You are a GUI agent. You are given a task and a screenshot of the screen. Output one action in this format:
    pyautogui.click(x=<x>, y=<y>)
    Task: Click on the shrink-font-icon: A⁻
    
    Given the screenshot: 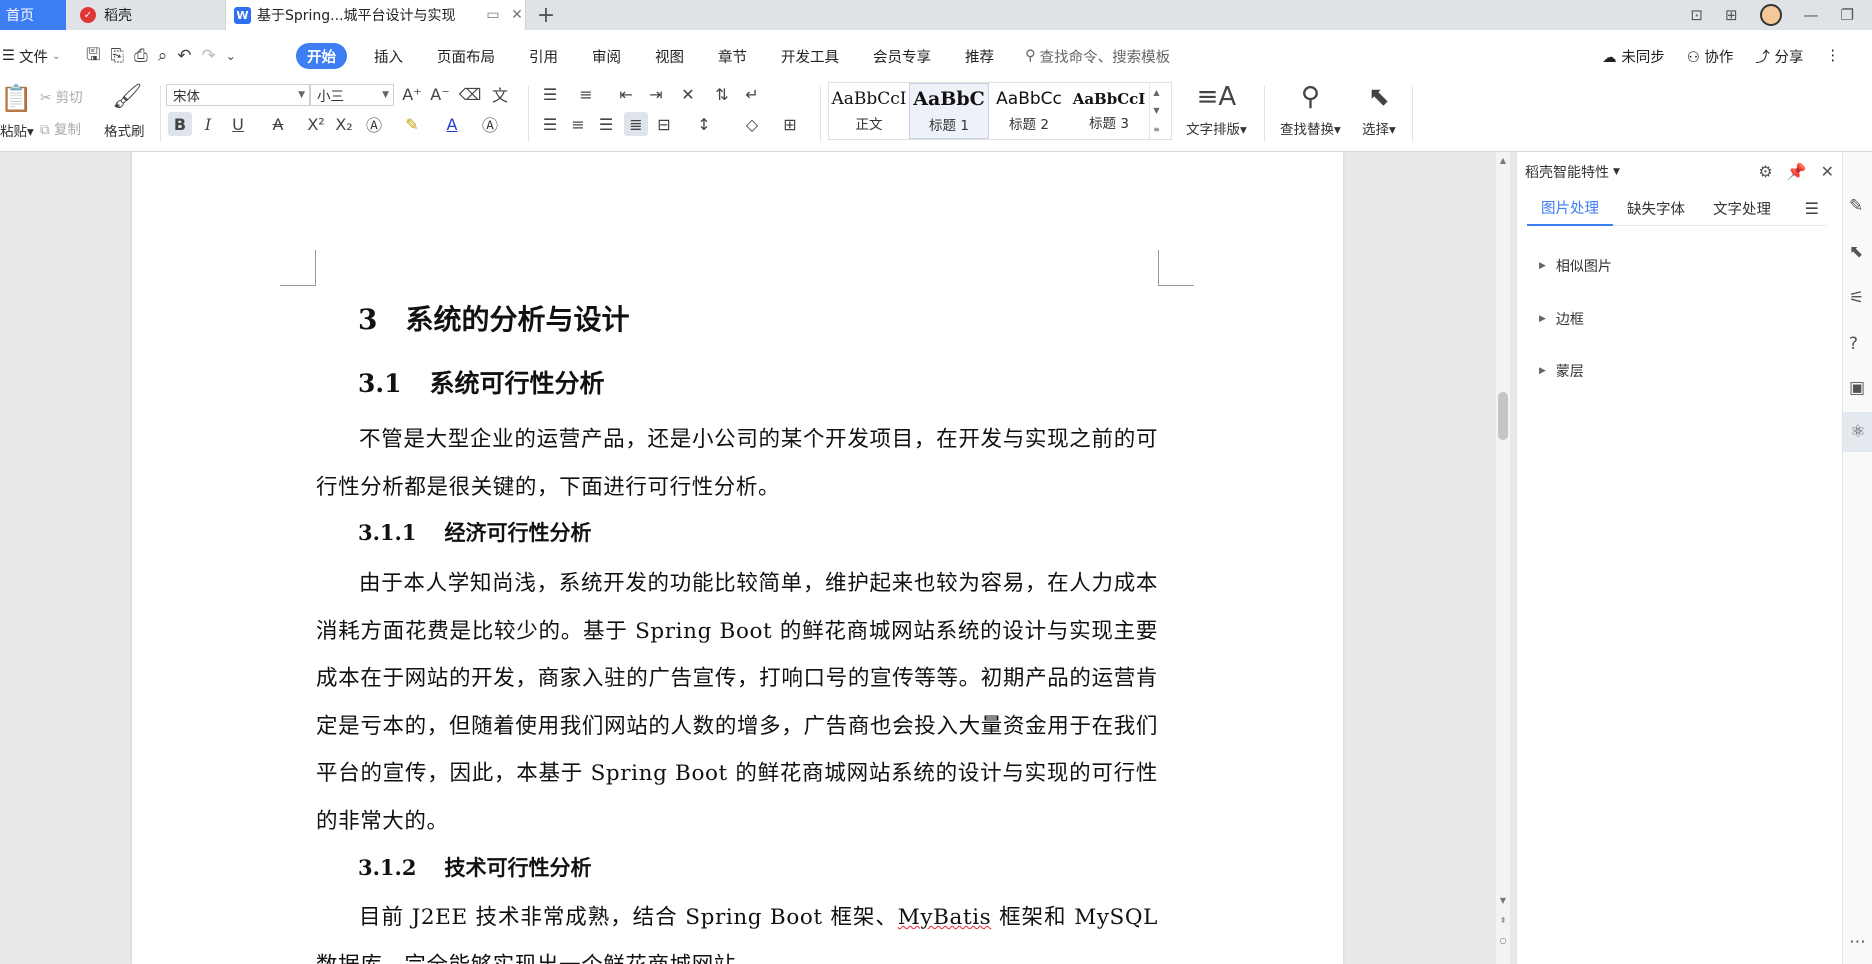 What is the action you would take?
    pyautogui.click(x=440, y=94)
    